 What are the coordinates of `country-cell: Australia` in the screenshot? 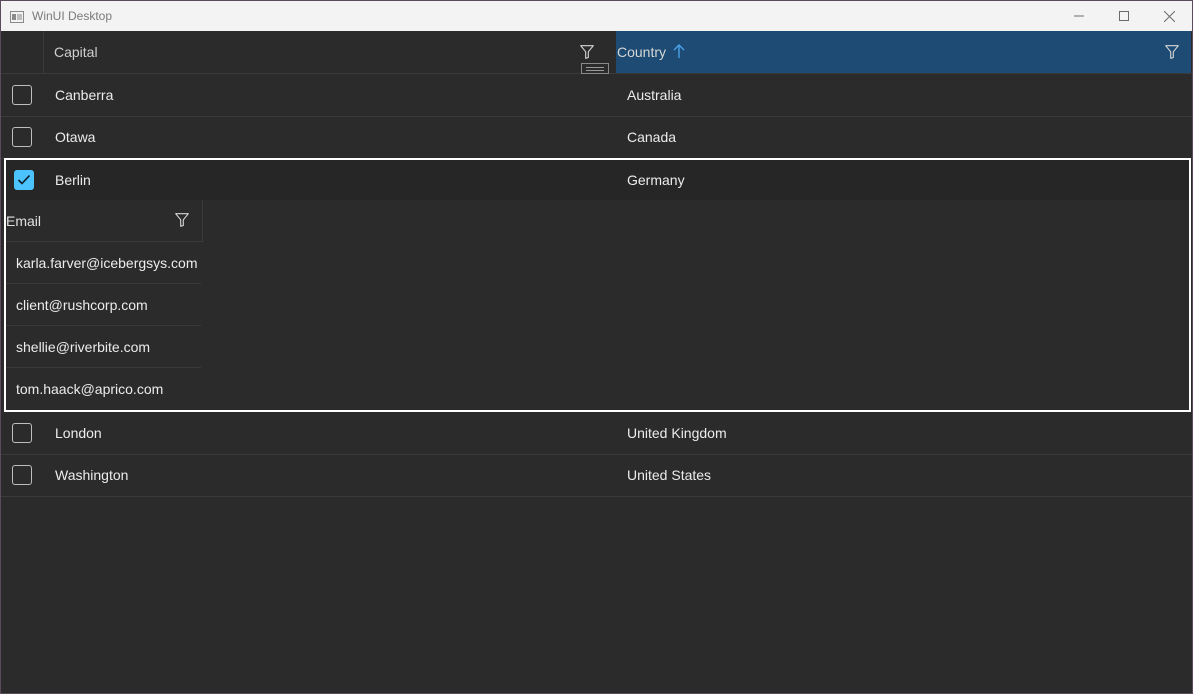 It's located at (654, 95).